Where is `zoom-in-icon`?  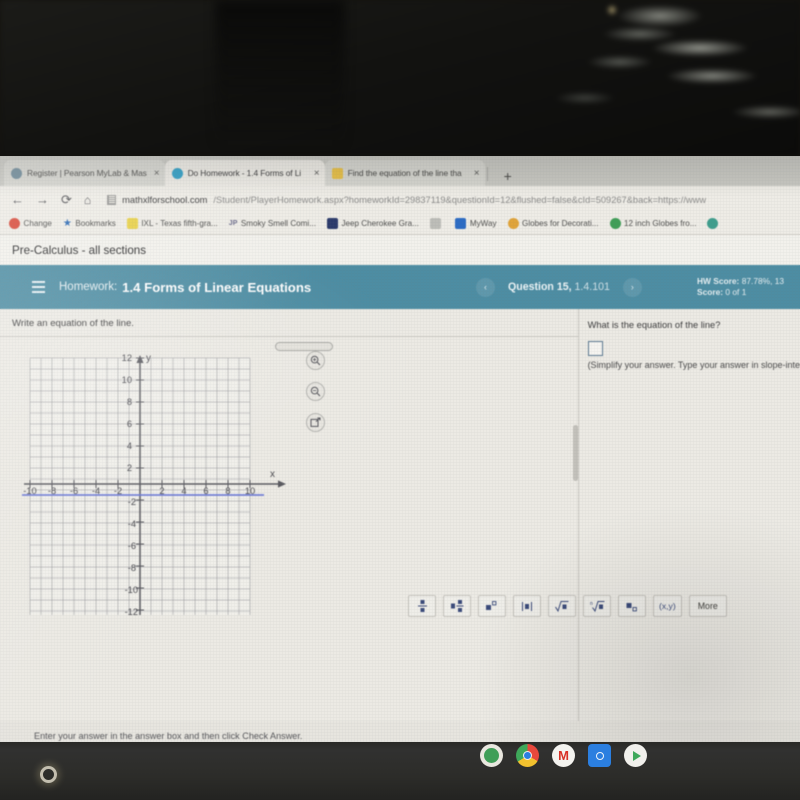 zoom-in-icon is located at coordinates (315, 360).